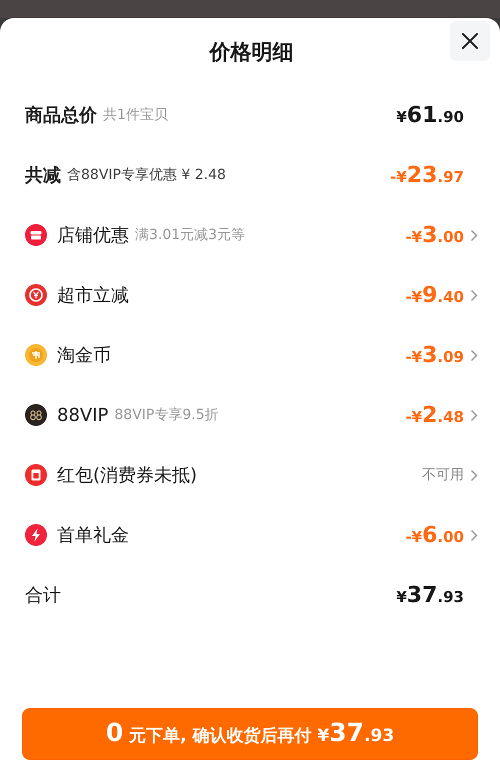 This screenshot has height=779, width=500. Describe the element at coordinates (93, 295) in the screenshot. I see `discount-label: 超市立减` at that location.